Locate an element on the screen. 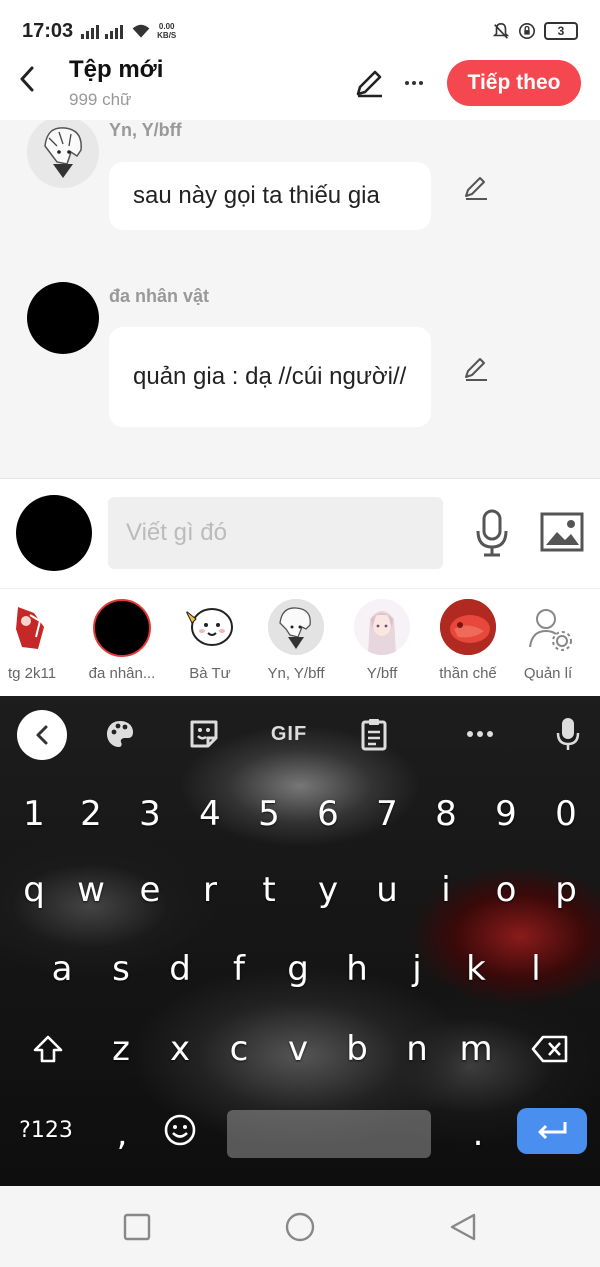 This screenshot has height=1267, width=600. character-item: Bà Tư is located at coordinates (210, 640).